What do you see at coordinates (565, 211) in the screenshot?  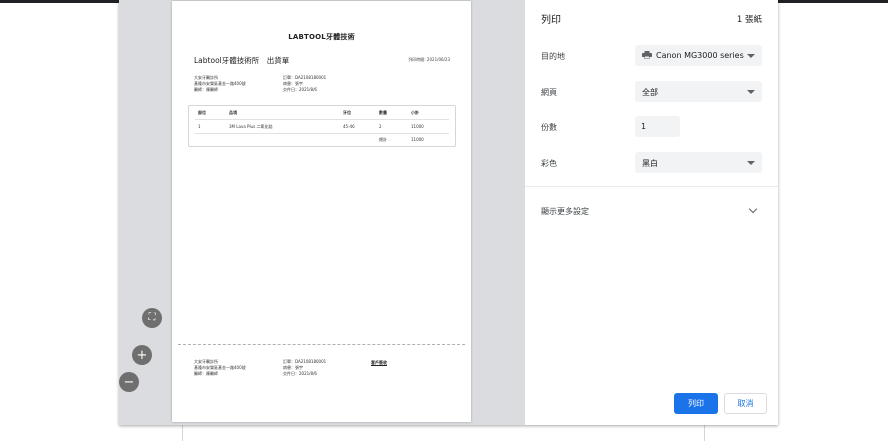 I see `more-settings-toggle: 顯示更多設定` at bounding box center [565, 211].